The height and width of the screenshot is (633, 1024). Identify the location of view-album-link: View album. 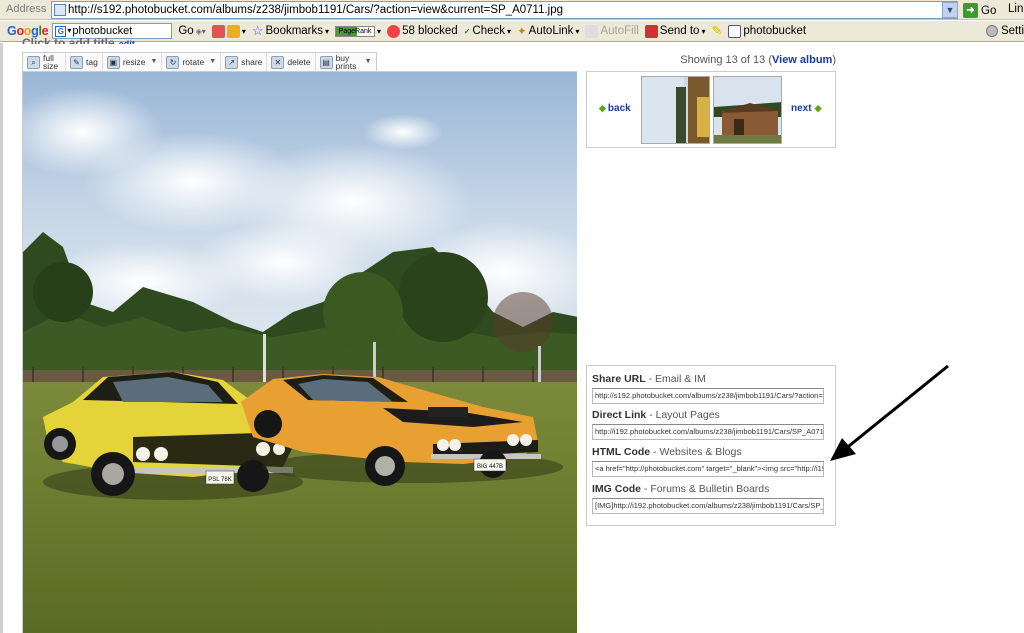
(802, 60).